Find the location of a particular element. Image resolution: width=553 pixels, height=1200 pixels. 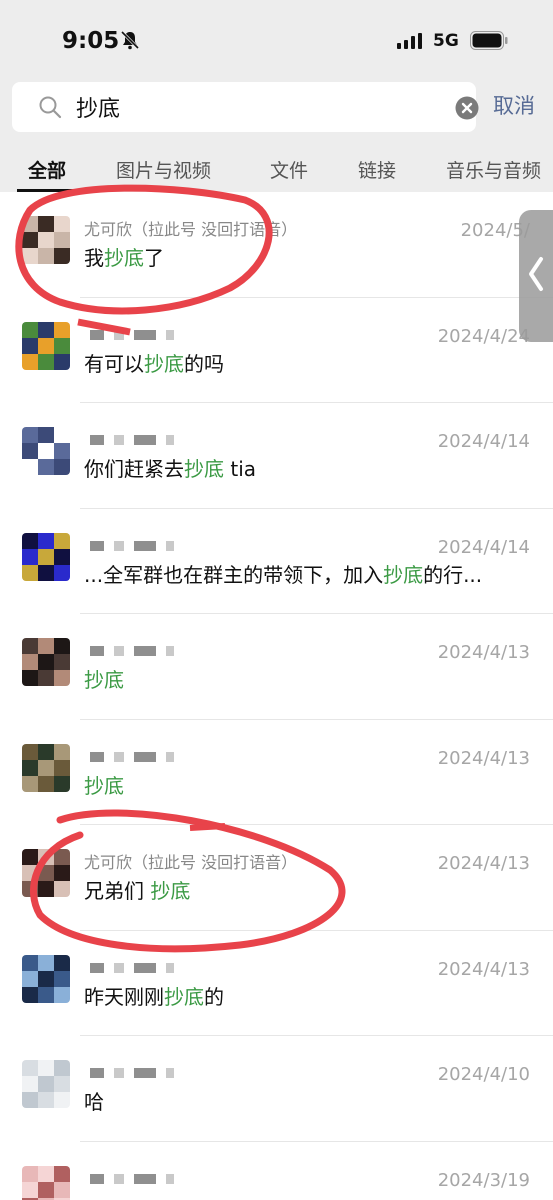

status-bar: 9:05 5G is located at coordinates (276, 40).